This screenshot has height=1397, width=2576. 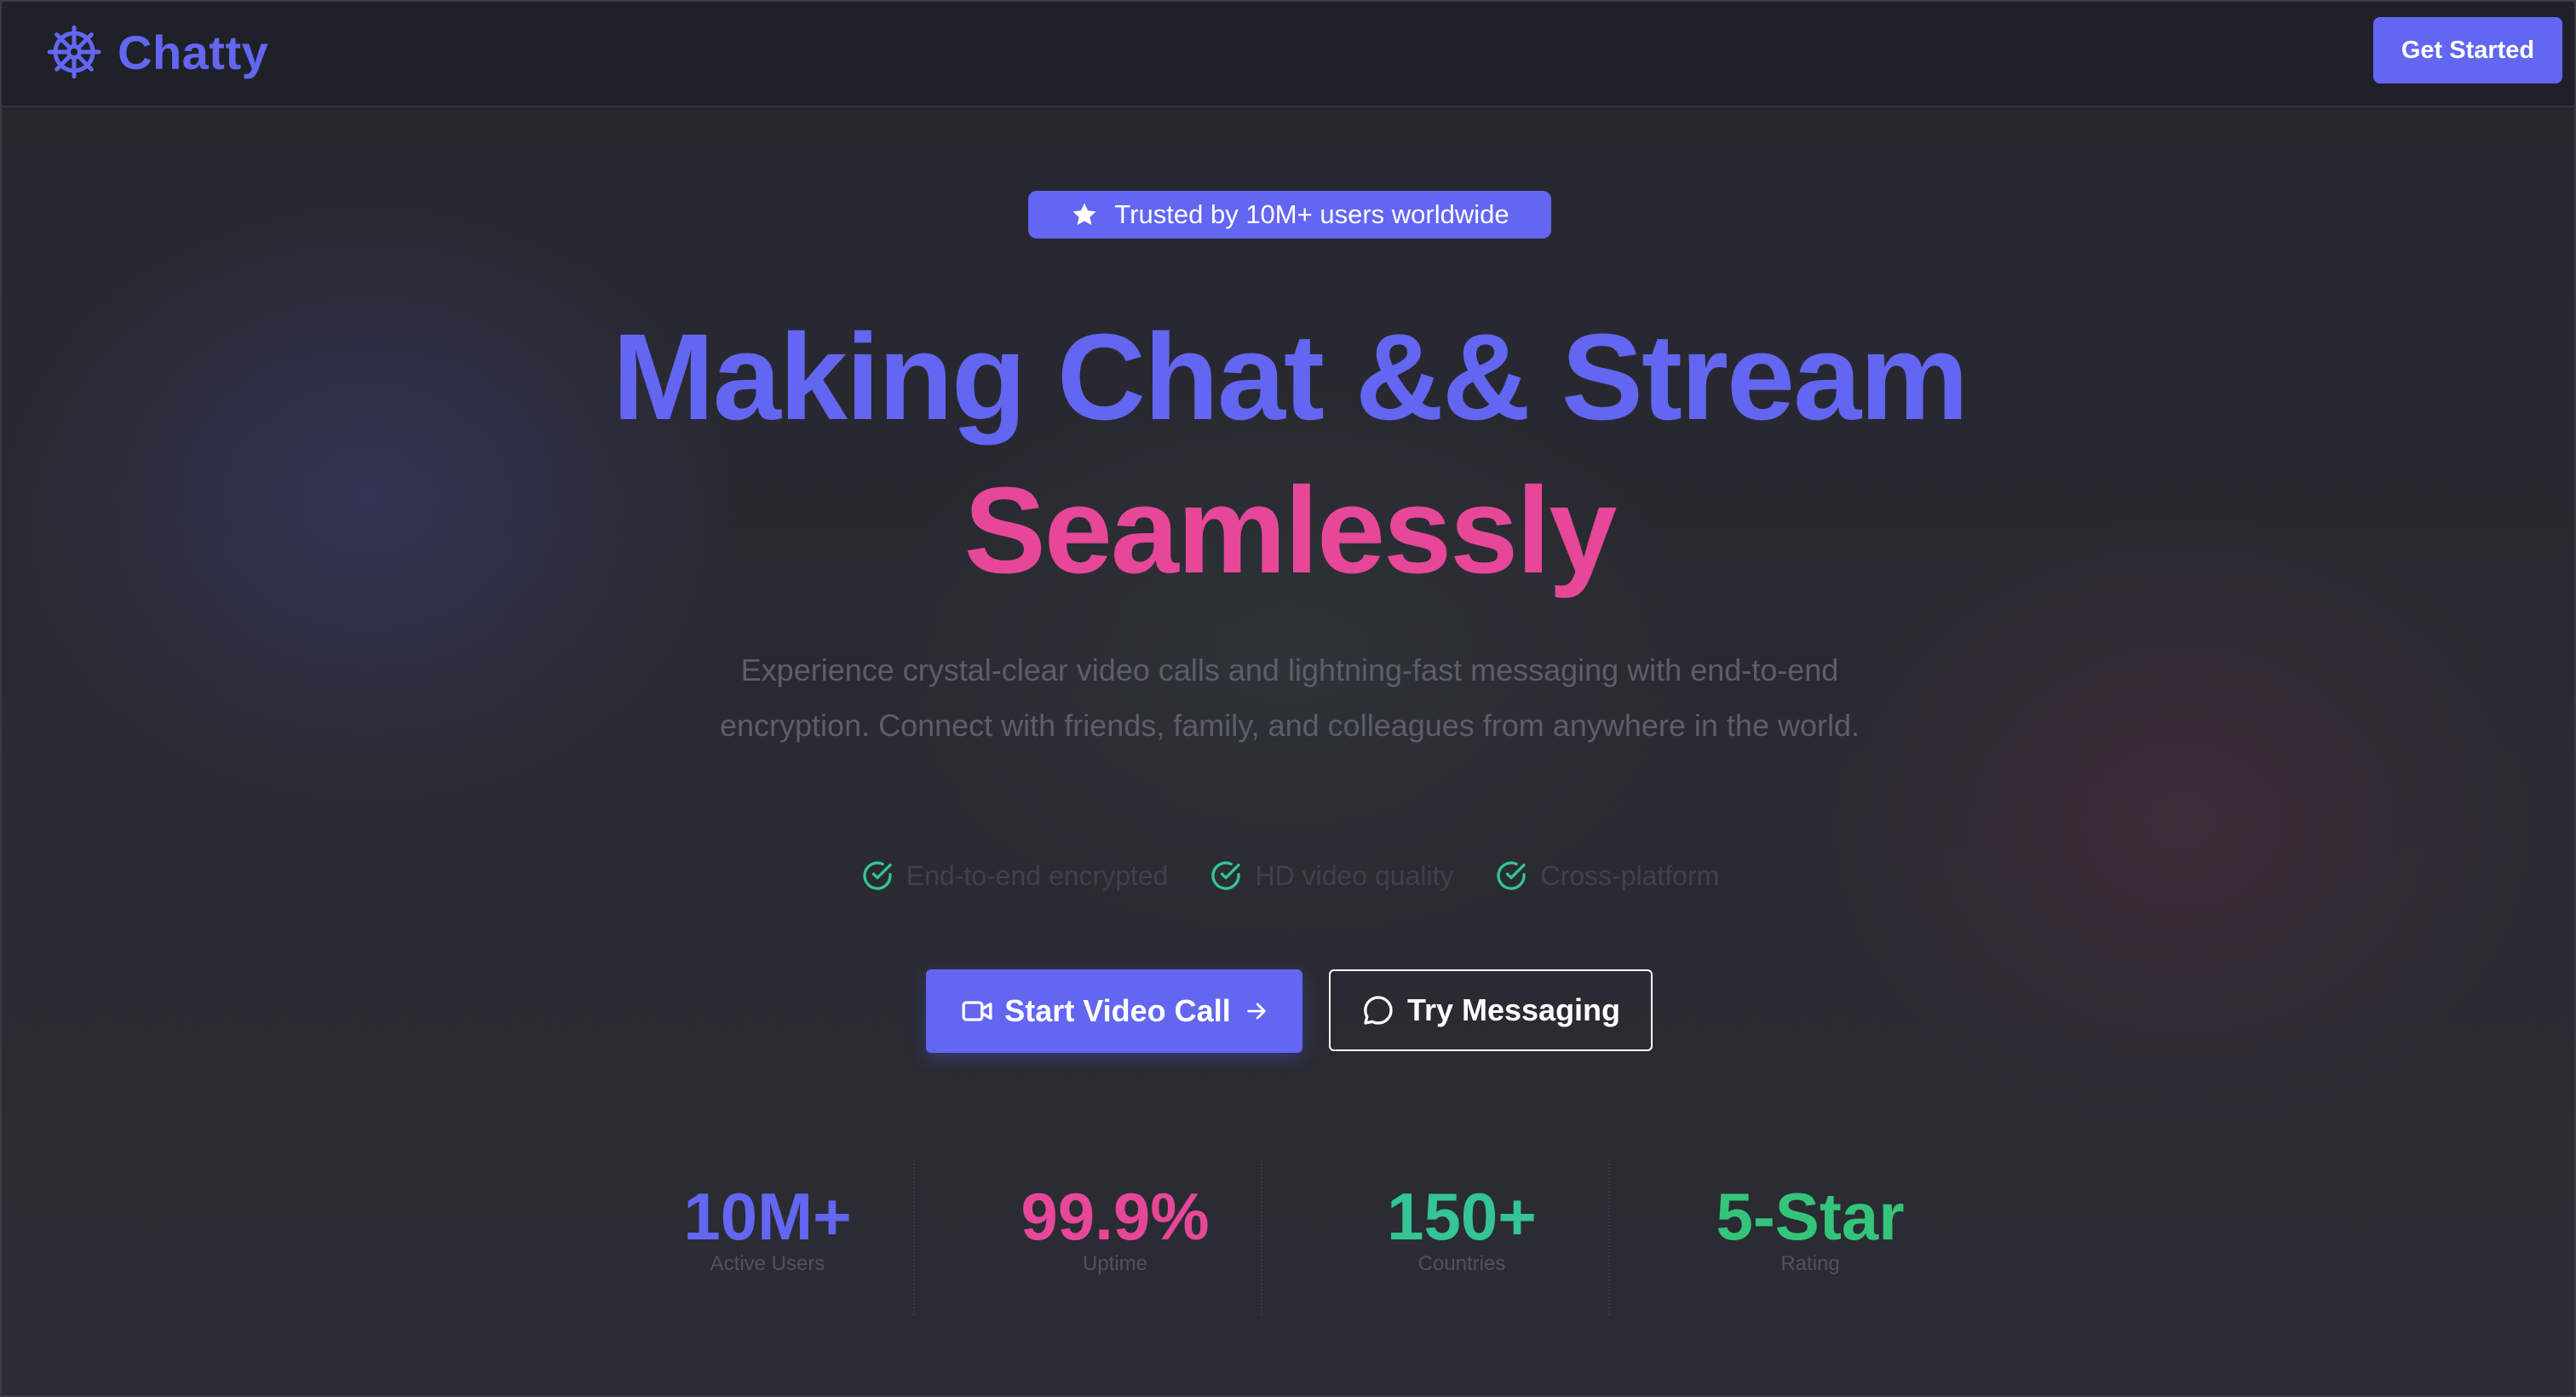 I want to click on hero-headline: Making Chat && Stream, so click(x=1290, y=377).